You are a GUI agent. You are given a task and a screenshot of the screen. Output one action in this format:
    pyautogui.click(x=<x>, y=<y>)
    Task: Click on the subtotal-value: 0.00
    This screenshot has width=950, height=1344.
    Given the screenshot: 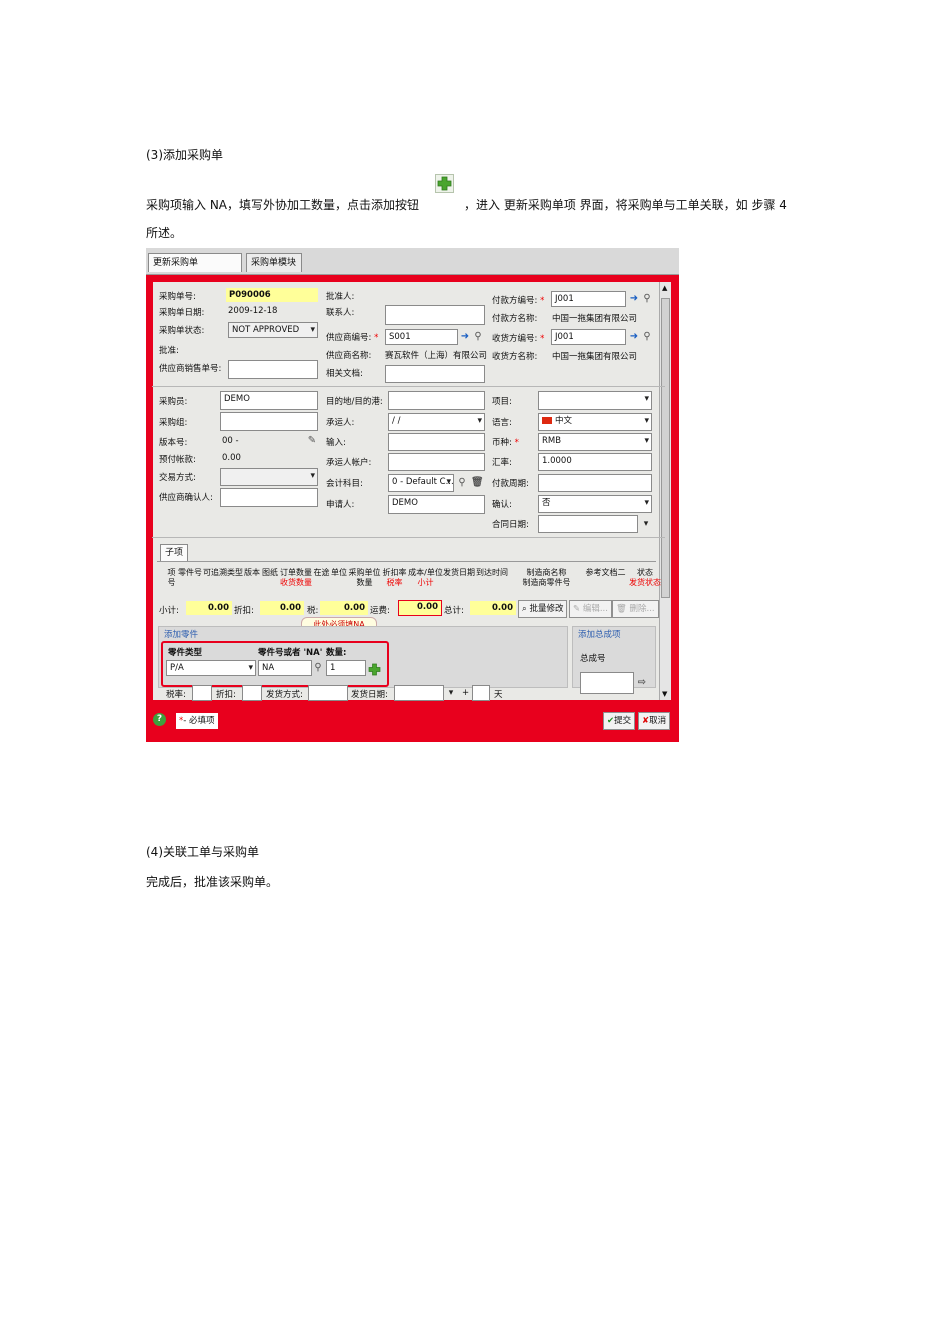 What is the action you would take?
    pyautogui.click(x=209, y=608)
    